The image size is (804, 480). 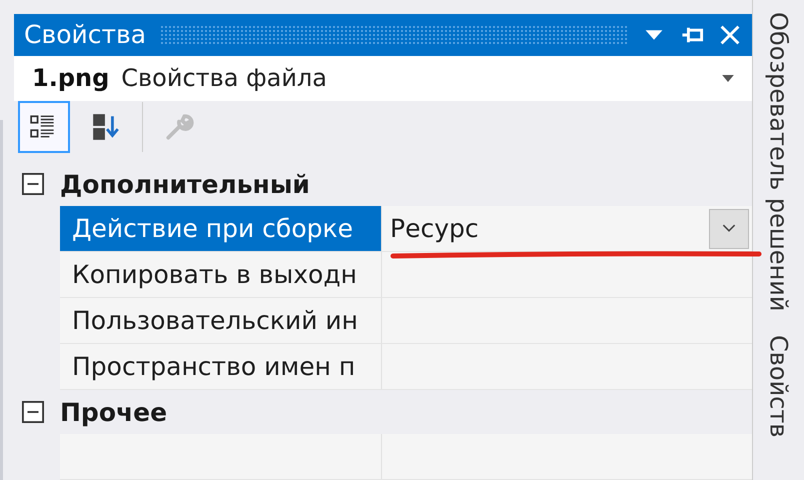 I want to click on object-name: 1.png, so click(x=71, y=78).